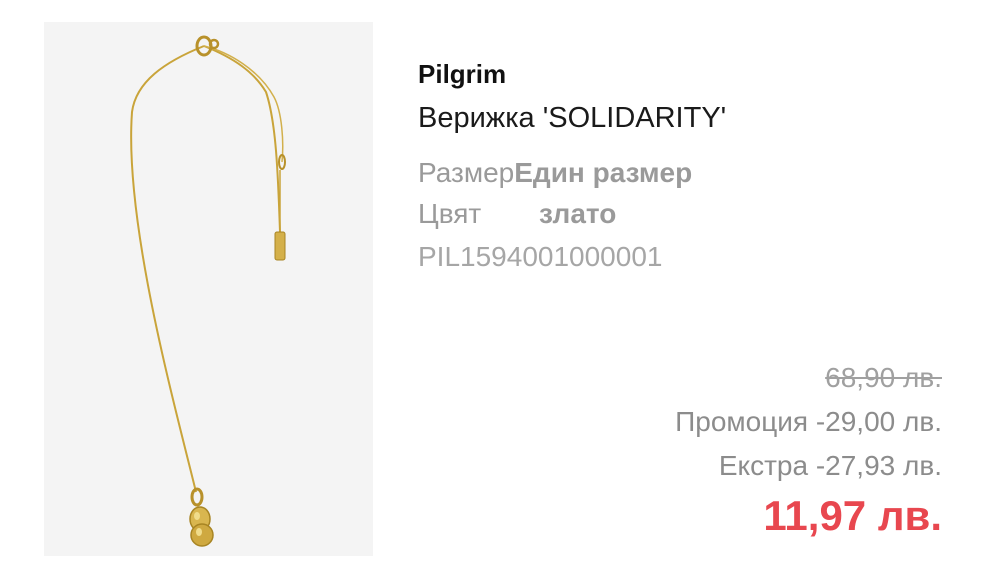 The height and width of the screenshot is (582, 987). I want to click on product-title: Верижка 'SOLIDARITY', so click(572, 118).